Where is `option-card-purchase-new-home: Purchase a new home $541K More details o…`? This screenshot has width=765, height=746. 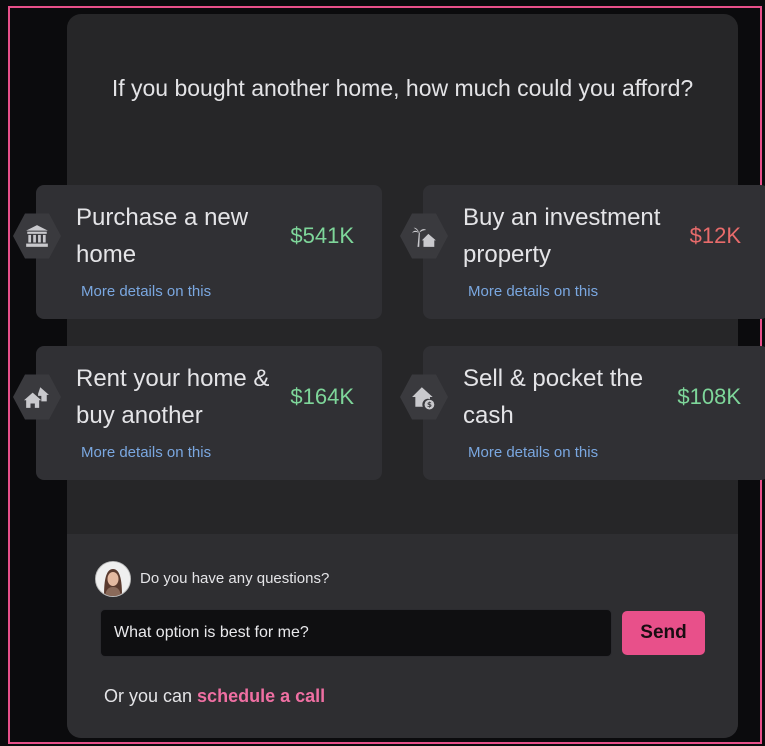
option-card-purchase-new-home: Purchase a new home $541K More details o… is located at coordinates (197, 252).